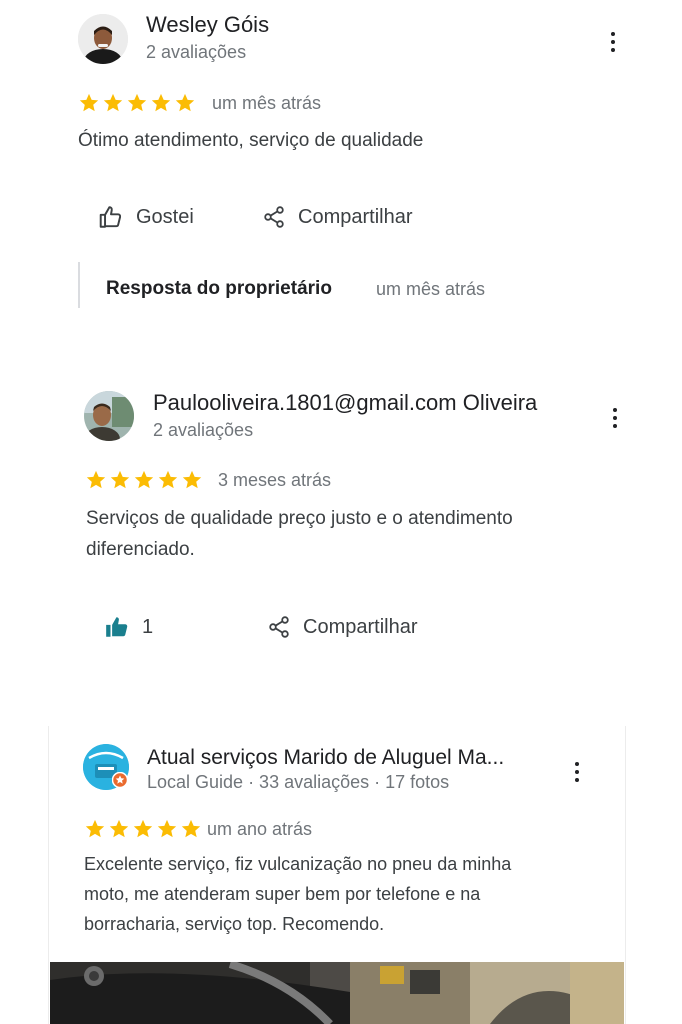  I want to click on reviewer-name: Wesley Góis, so click(207, 25).